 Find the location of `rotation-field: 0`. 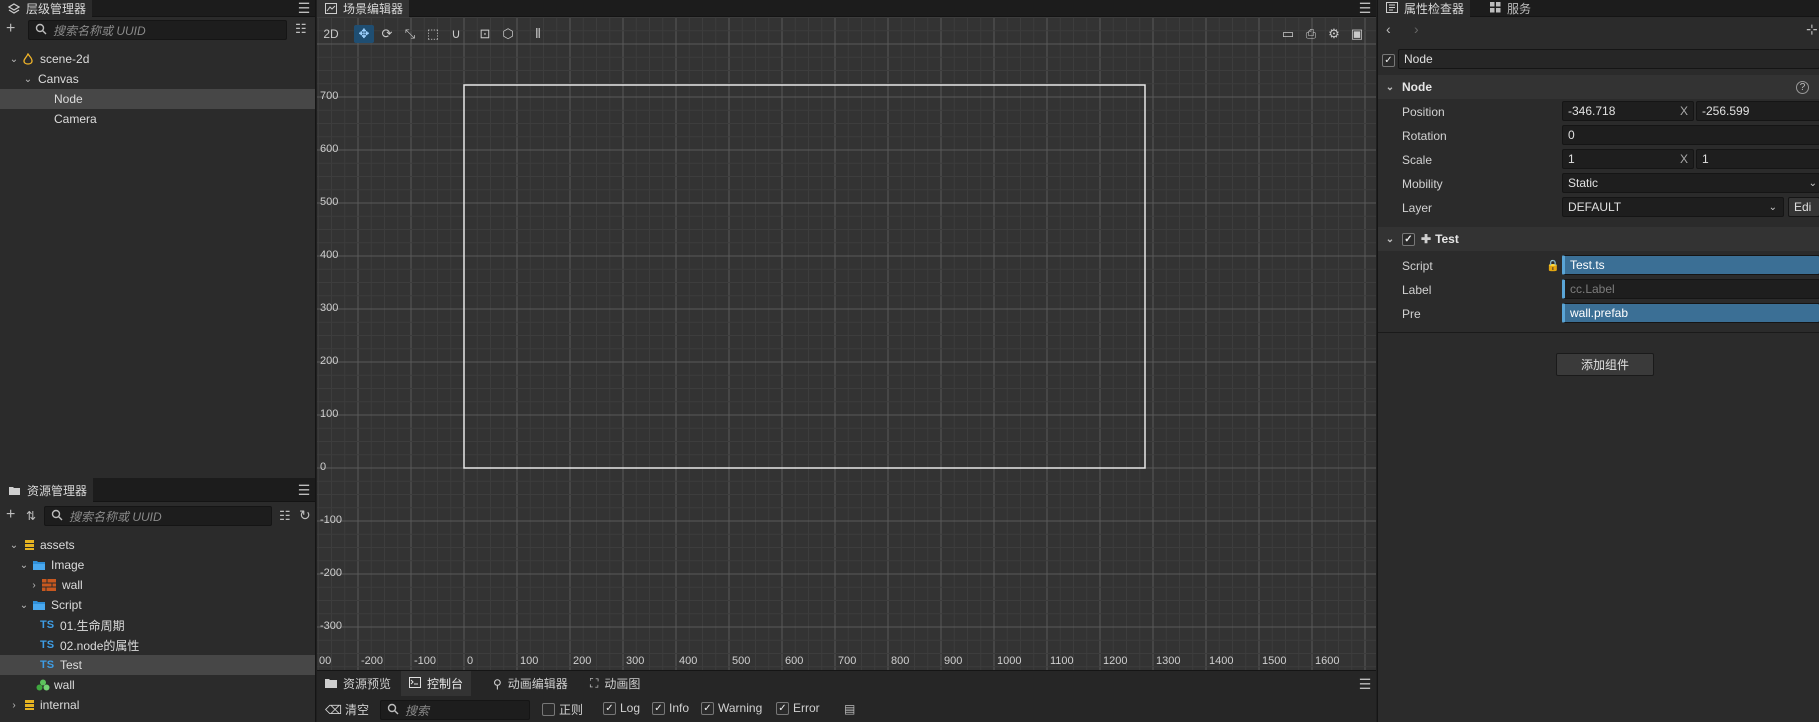

rotation-field: 0 is located at coordinates (1690, 135).